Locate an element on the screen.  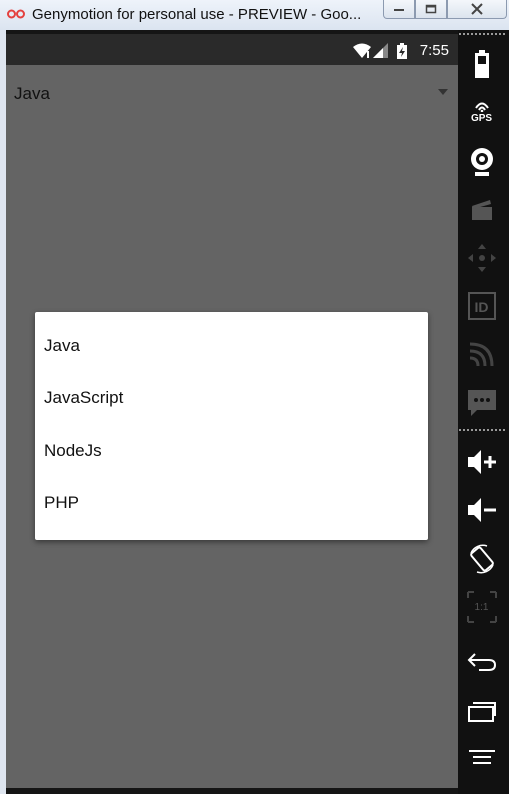
rotate-icon is located at coordinates (481, 559).